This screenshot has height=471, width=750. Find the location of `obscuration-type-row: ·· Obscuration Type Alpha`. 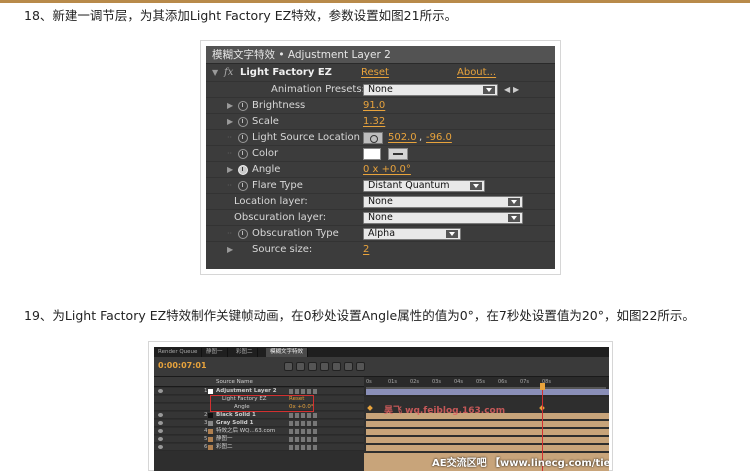

obscuration-type-row: ·· Obscuration Type Alpha is located at coordinates (380, 233).